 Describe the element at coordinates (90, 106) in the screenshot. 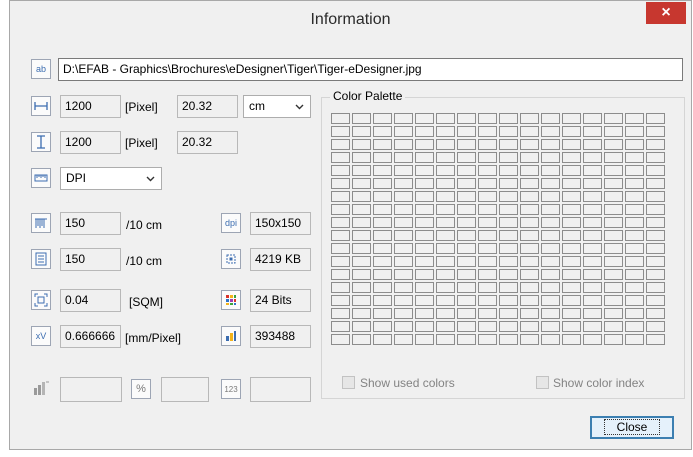

I see `width-pixels-field: 1200` at that location.